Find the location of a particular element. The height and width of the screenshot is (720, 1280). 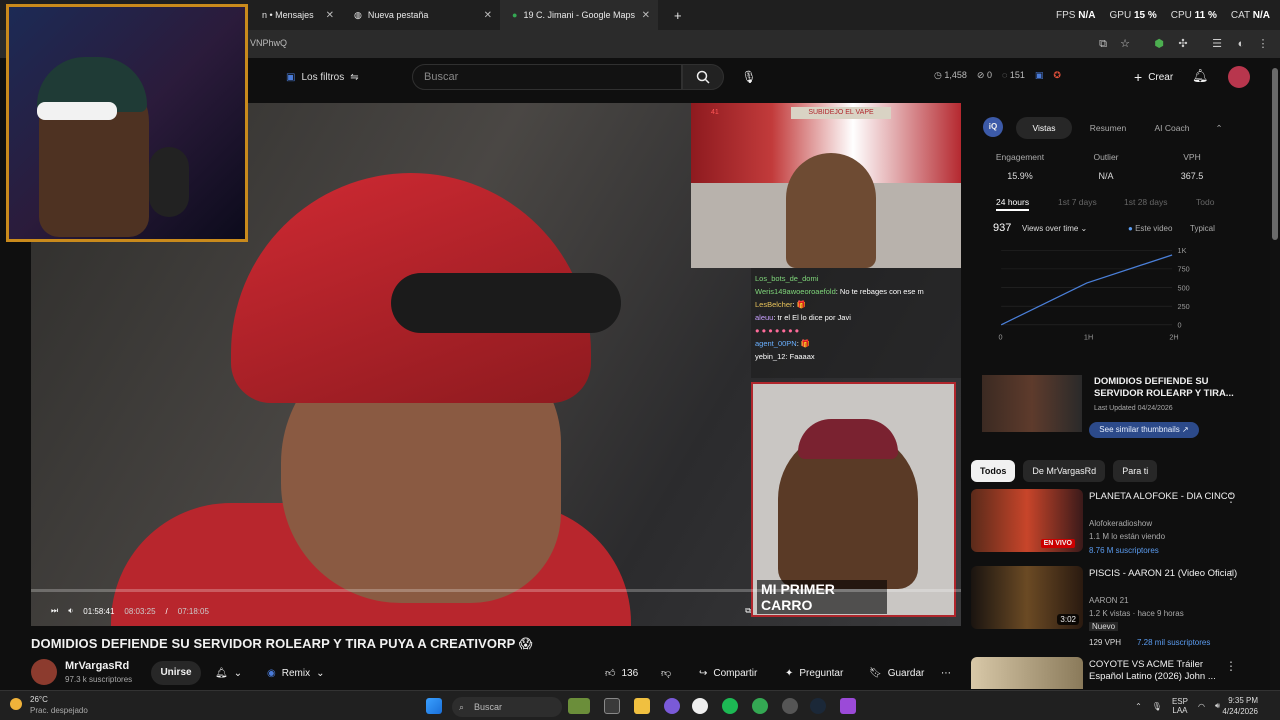

miniplayer-icon: ⧉ is located at coordinates (748, 611).